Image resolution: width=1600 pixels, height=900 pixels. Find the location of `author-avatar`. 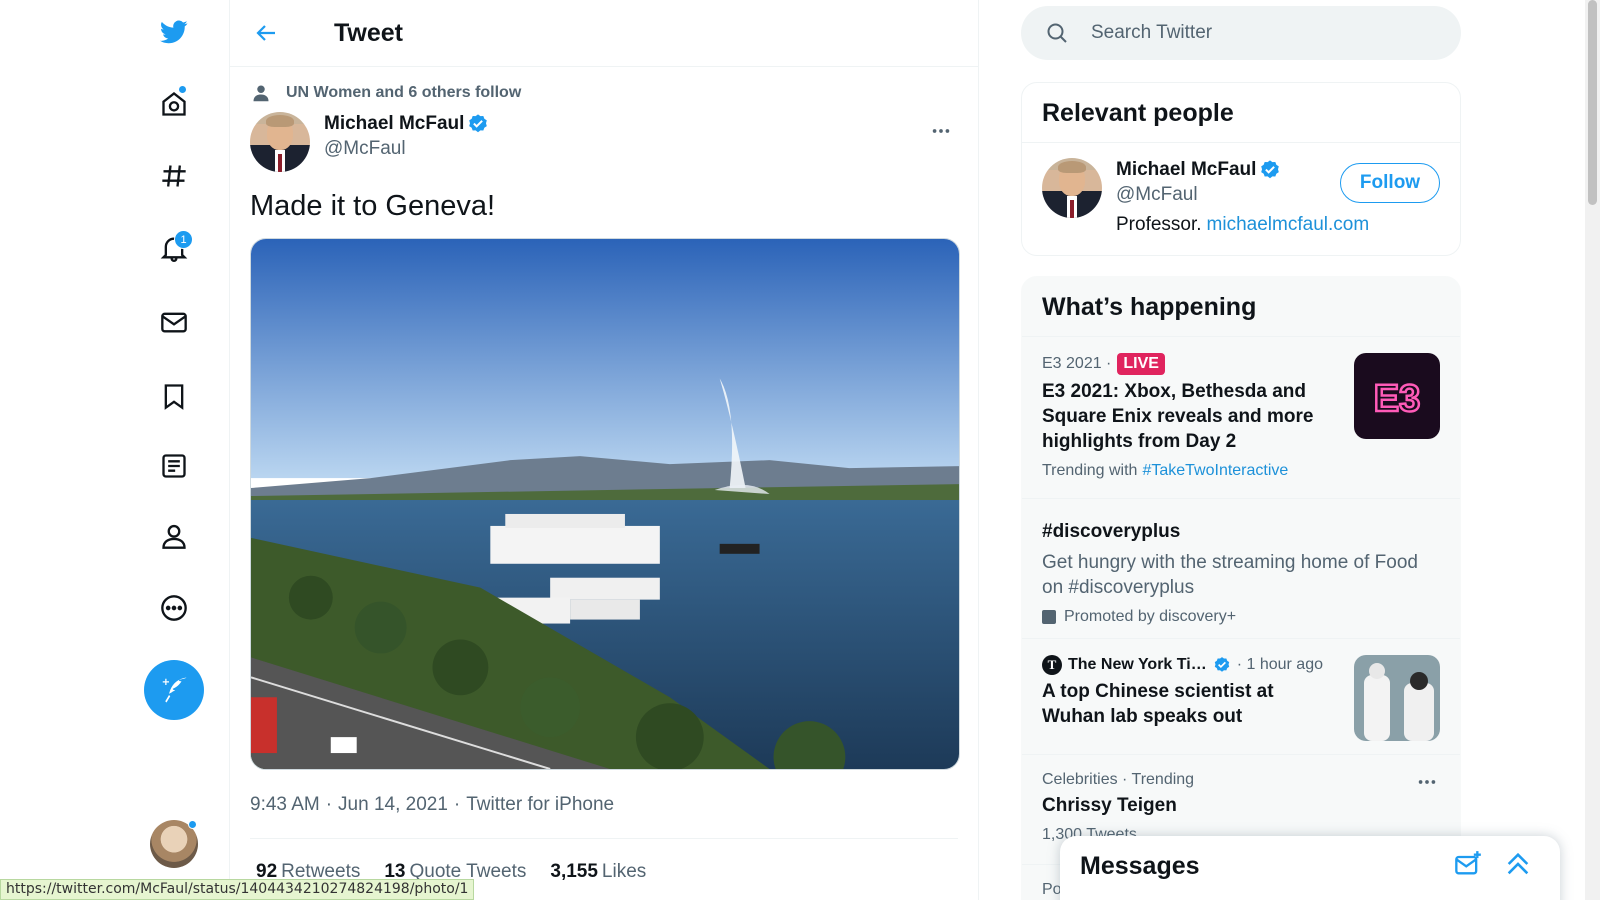

author-avatar is located at coordinates (280, 142).